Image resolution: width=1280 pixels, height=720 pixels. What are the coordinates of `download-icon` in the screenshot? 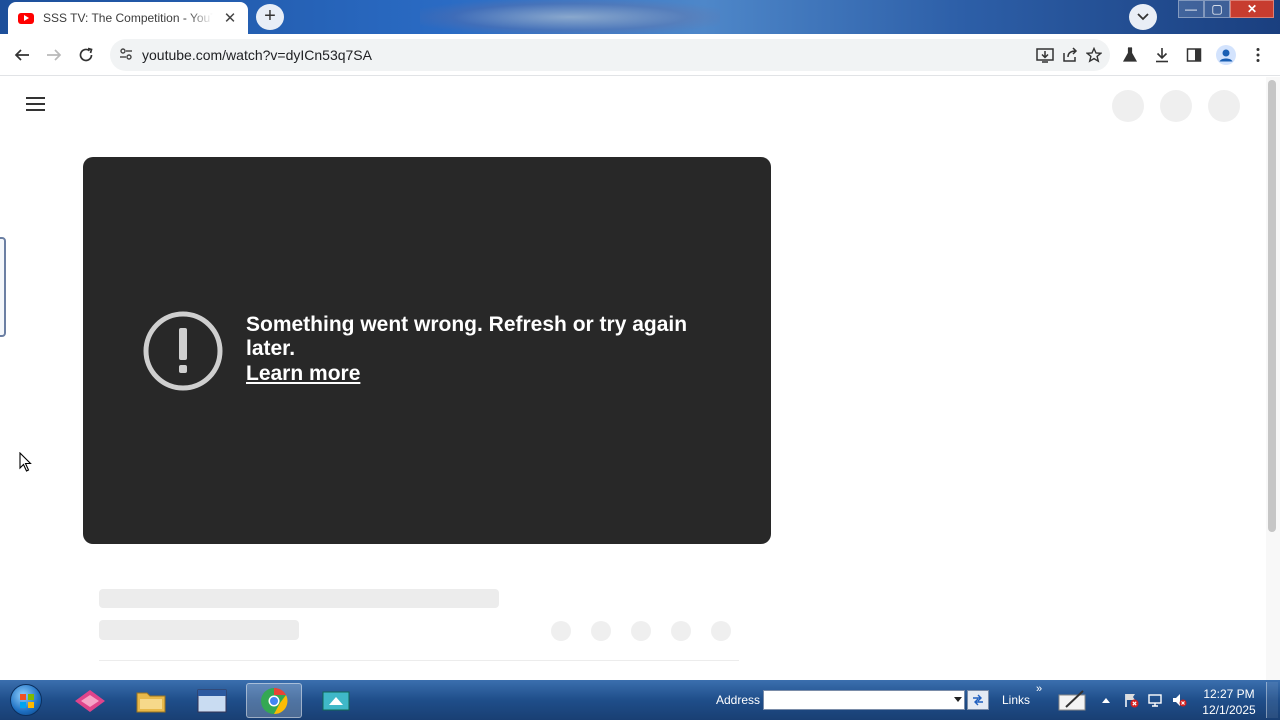 It's located at (1162, 55).